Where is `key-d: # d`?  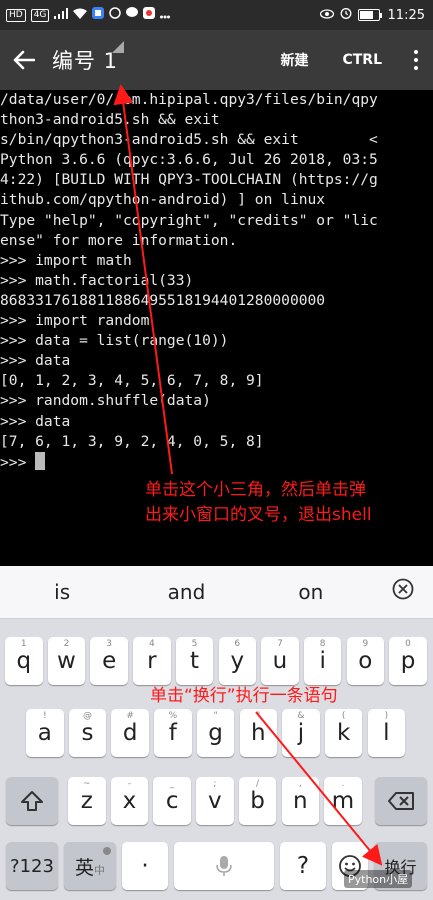
key-d: # d is located at coordinates (130, 733).